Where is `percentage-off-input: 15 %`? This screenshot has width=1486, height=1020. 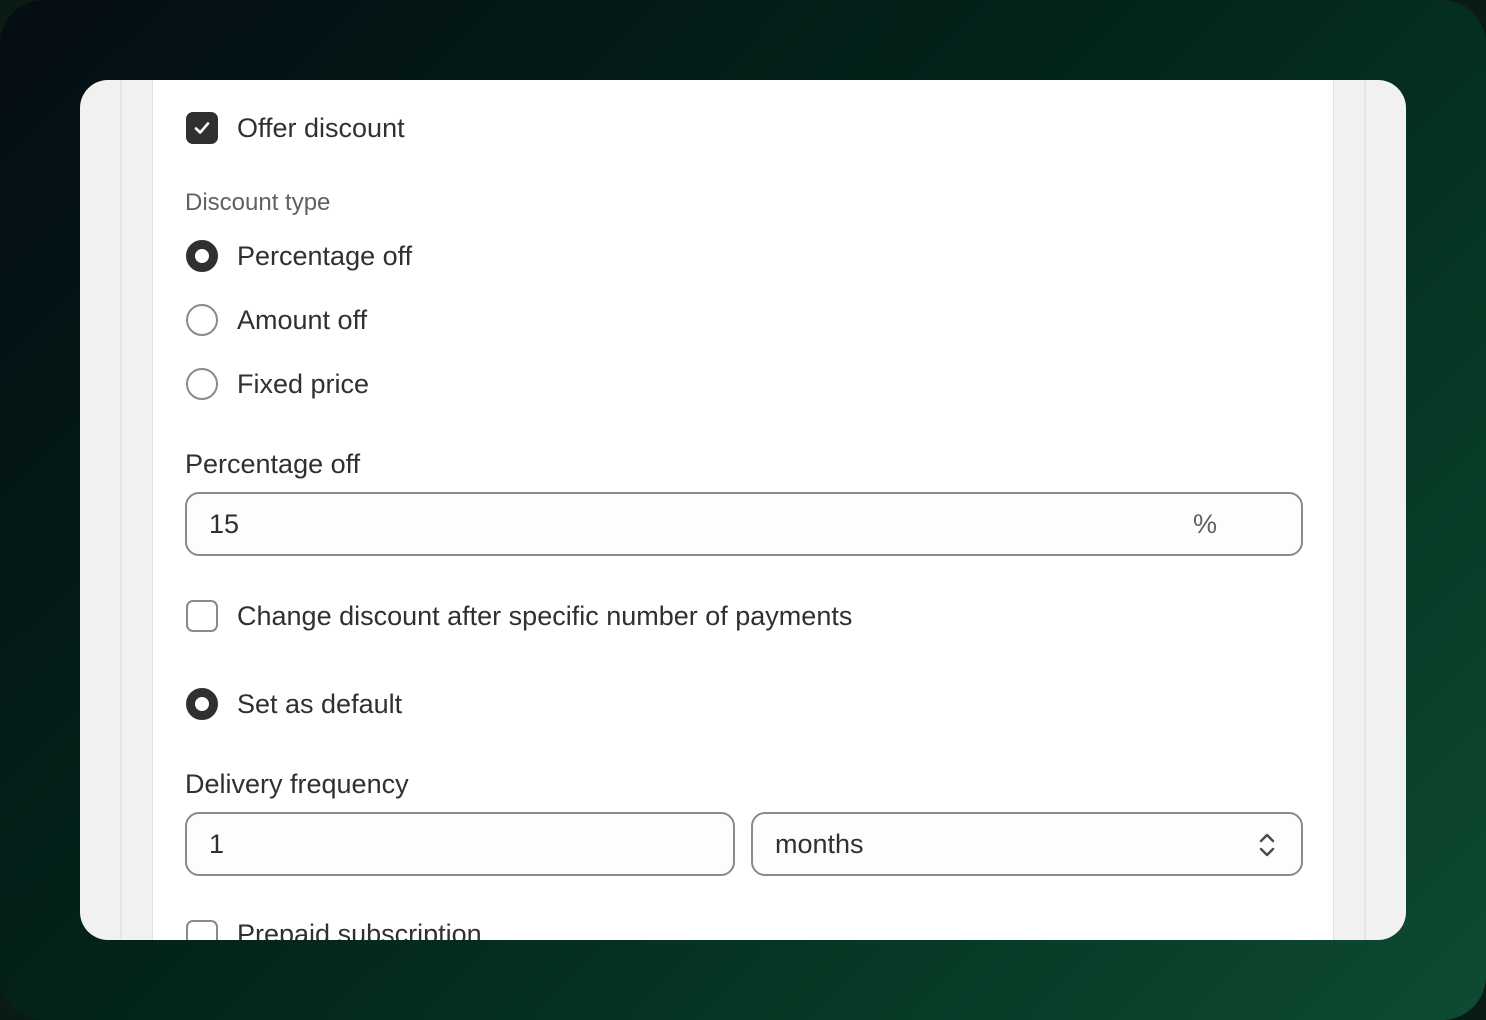 percentage-off-input: 15 % is located at coordinates (744, 524).